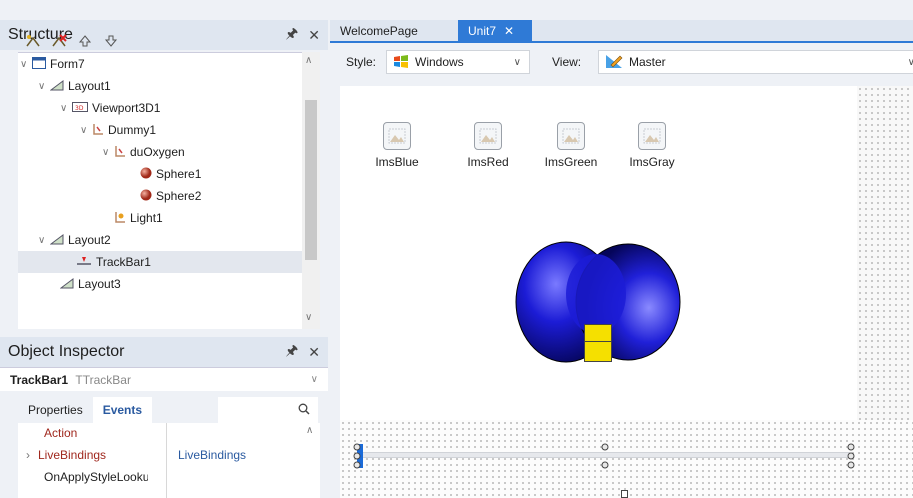  What do you see at coordinates (439, 62) in the screenshot?
I see `style-value: Windows` at bounding box center [439, 62].